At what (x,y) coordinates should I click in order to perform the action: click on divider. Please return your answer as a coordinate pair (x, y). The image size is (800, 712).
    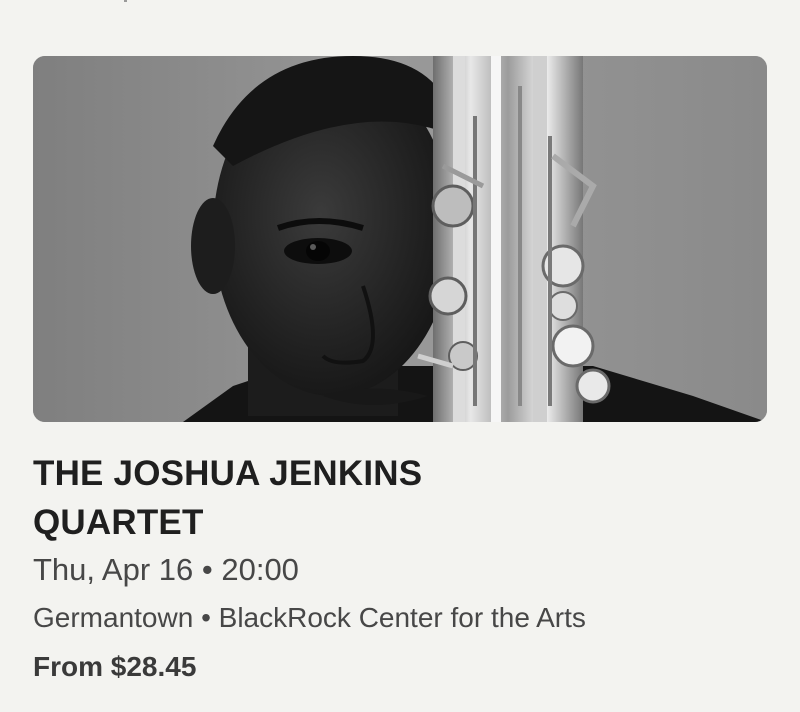
    Looking at the image, I should click on (125, 1).